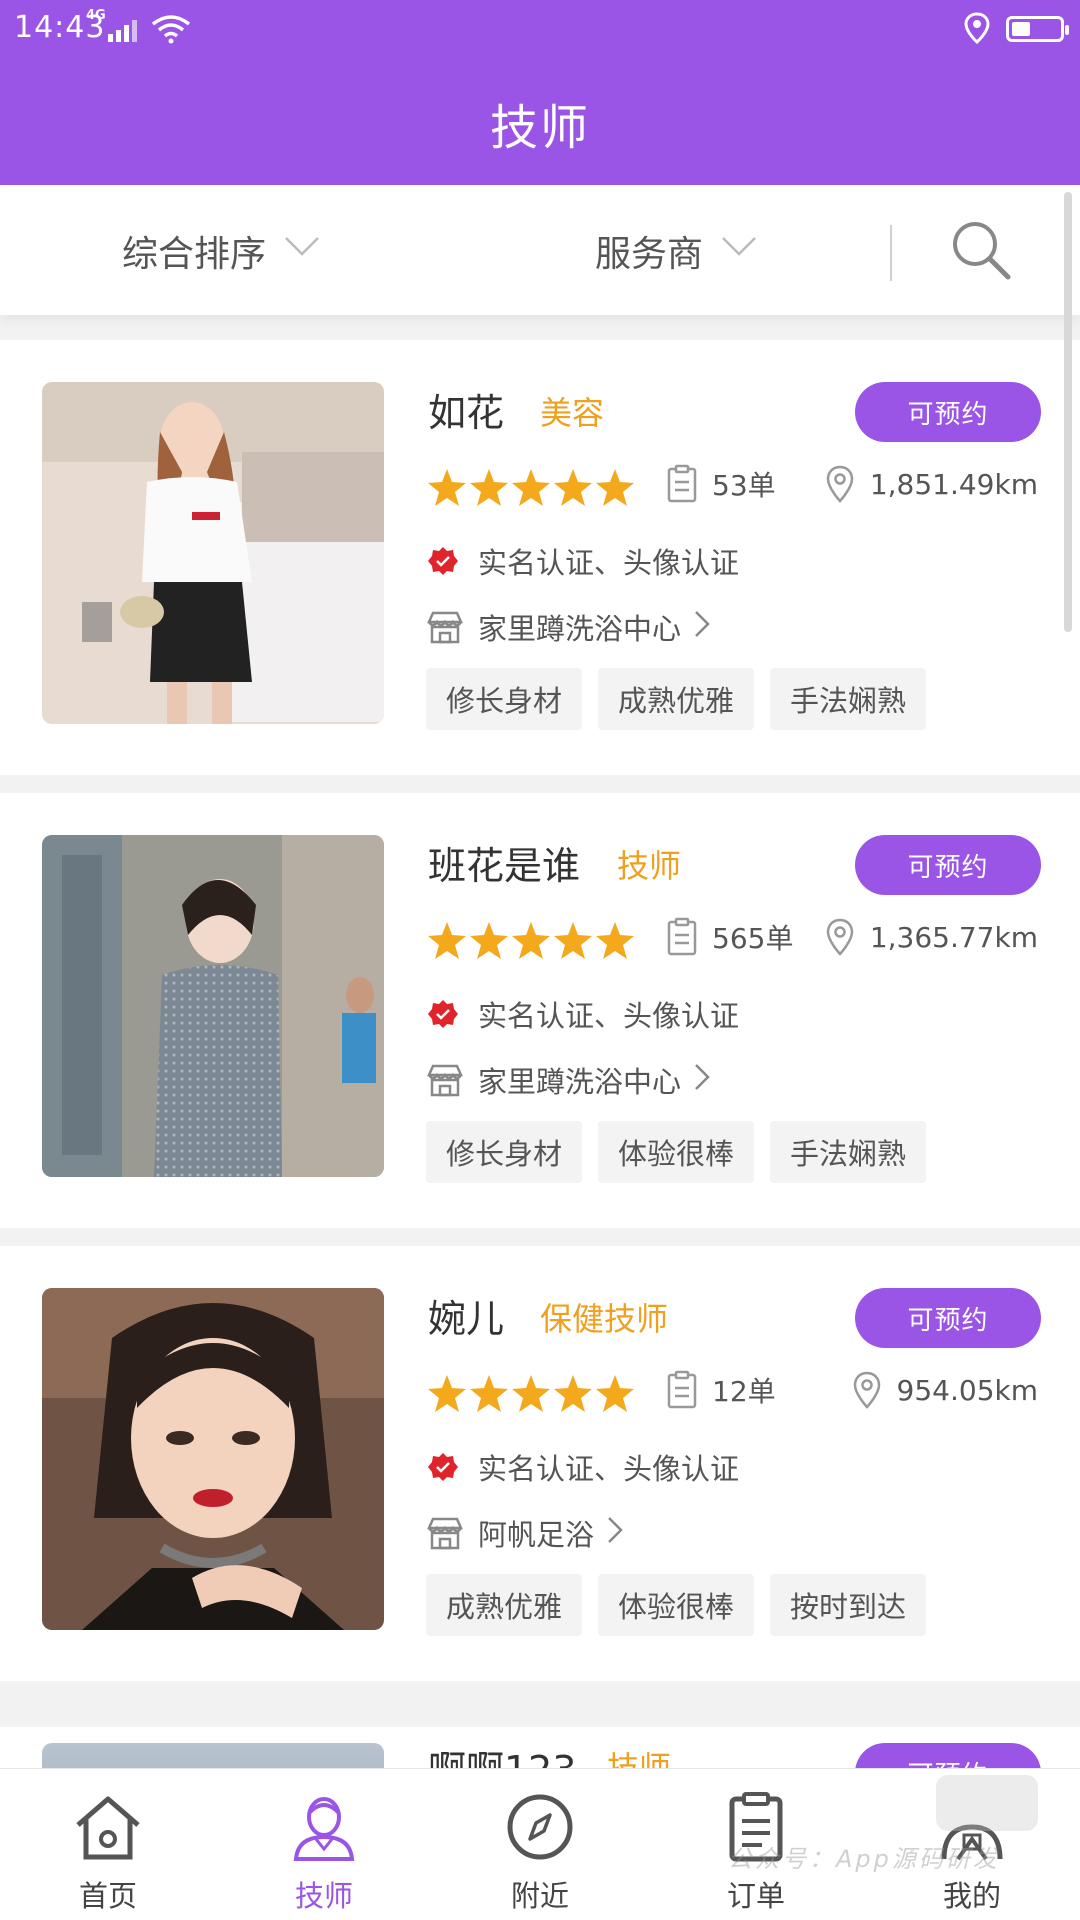 The height and width of the screenshot is (1920, 1080). I want to click on bottom-nav: 首页 技师 附近 订单 我的 公众号：App源码研发, so click(540, 1844).